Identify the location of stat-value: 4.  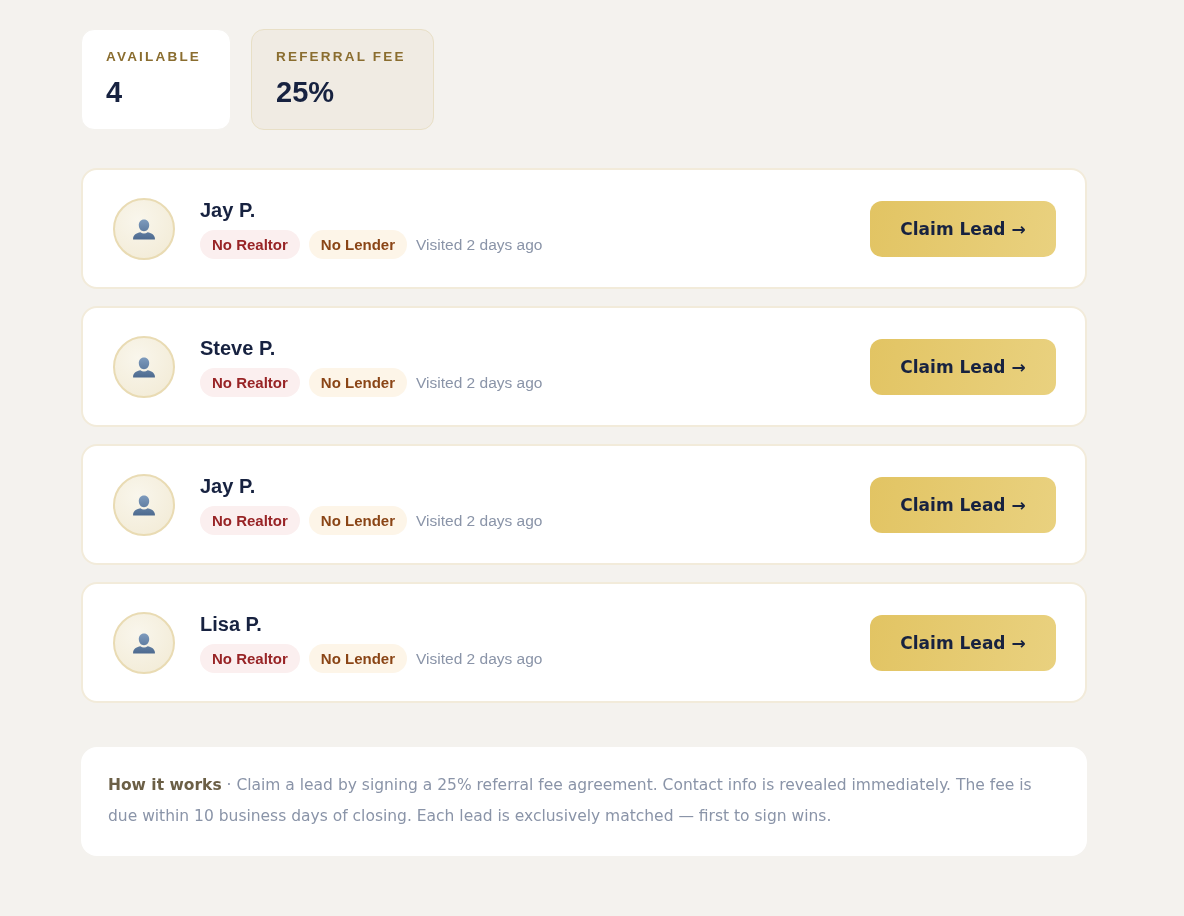
(115, 92).